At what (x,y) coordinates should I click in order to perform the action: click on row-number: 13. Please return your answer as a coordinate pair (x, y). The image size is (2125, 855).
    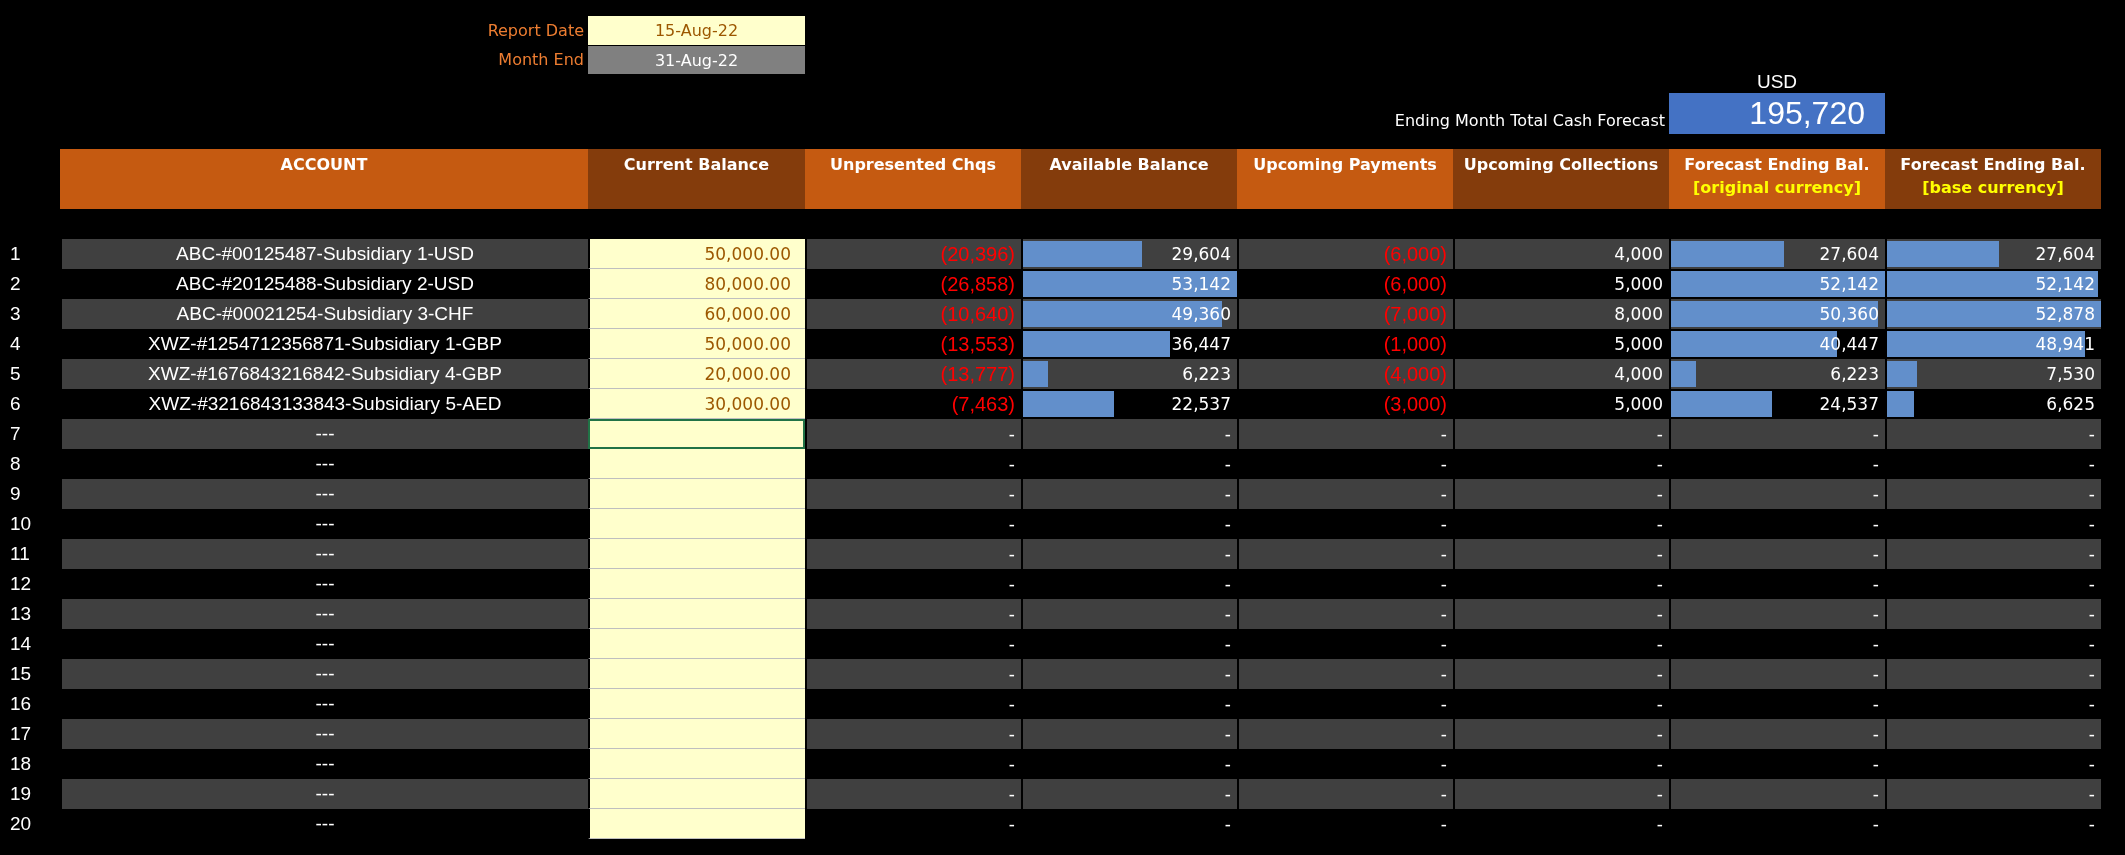
    Looking at the image, I should click on (21, 614).